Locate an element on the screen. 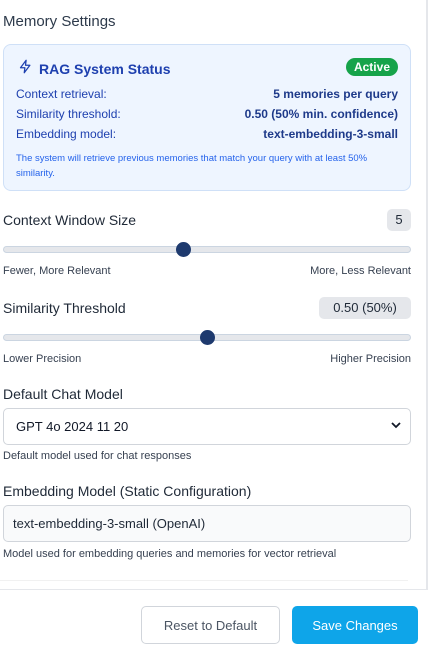 Image resolution: width=428 pixels, height=657 pixels. context-window-slider-thumb is located at coordinates (183, 249).